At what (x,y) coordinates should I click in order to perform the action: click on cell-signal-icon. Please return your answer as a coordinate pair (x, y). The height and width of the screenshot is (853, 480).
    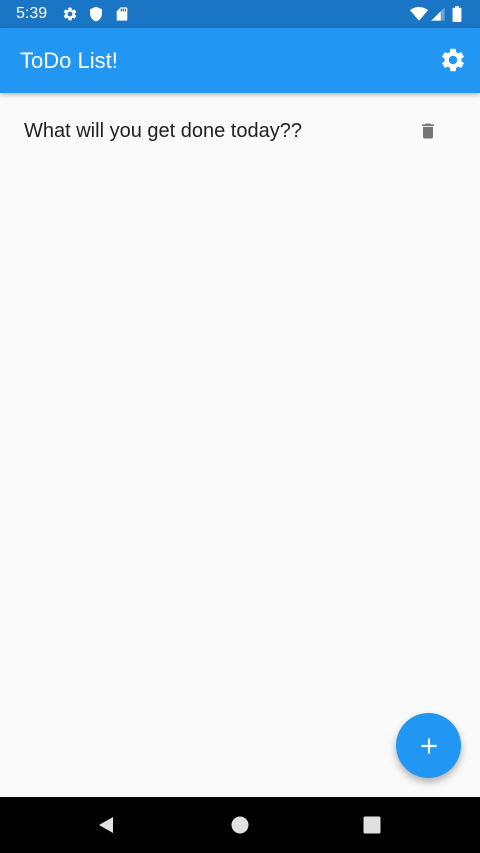
    Looking at the image, I should click on (438, 14).